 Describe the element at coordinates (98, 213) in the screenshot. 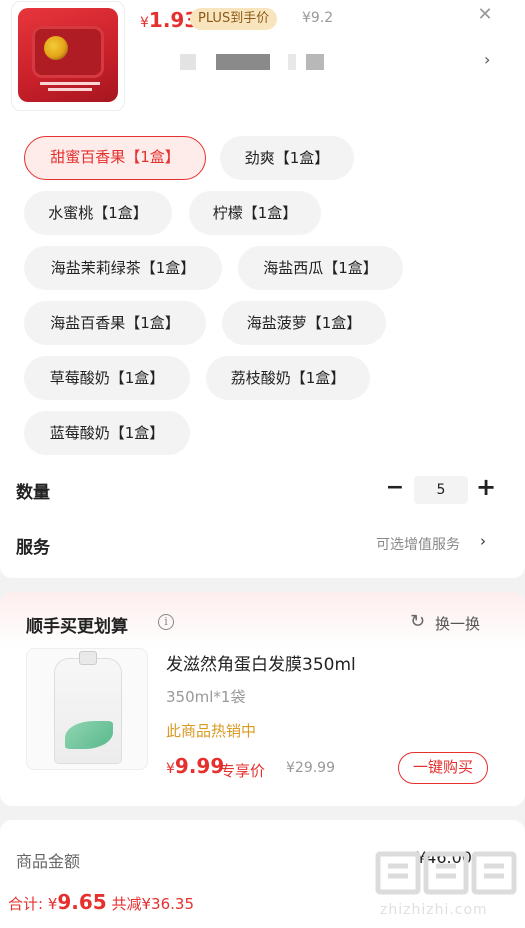

I see `option-chip: 水蜜桃【1盒】` at that location.